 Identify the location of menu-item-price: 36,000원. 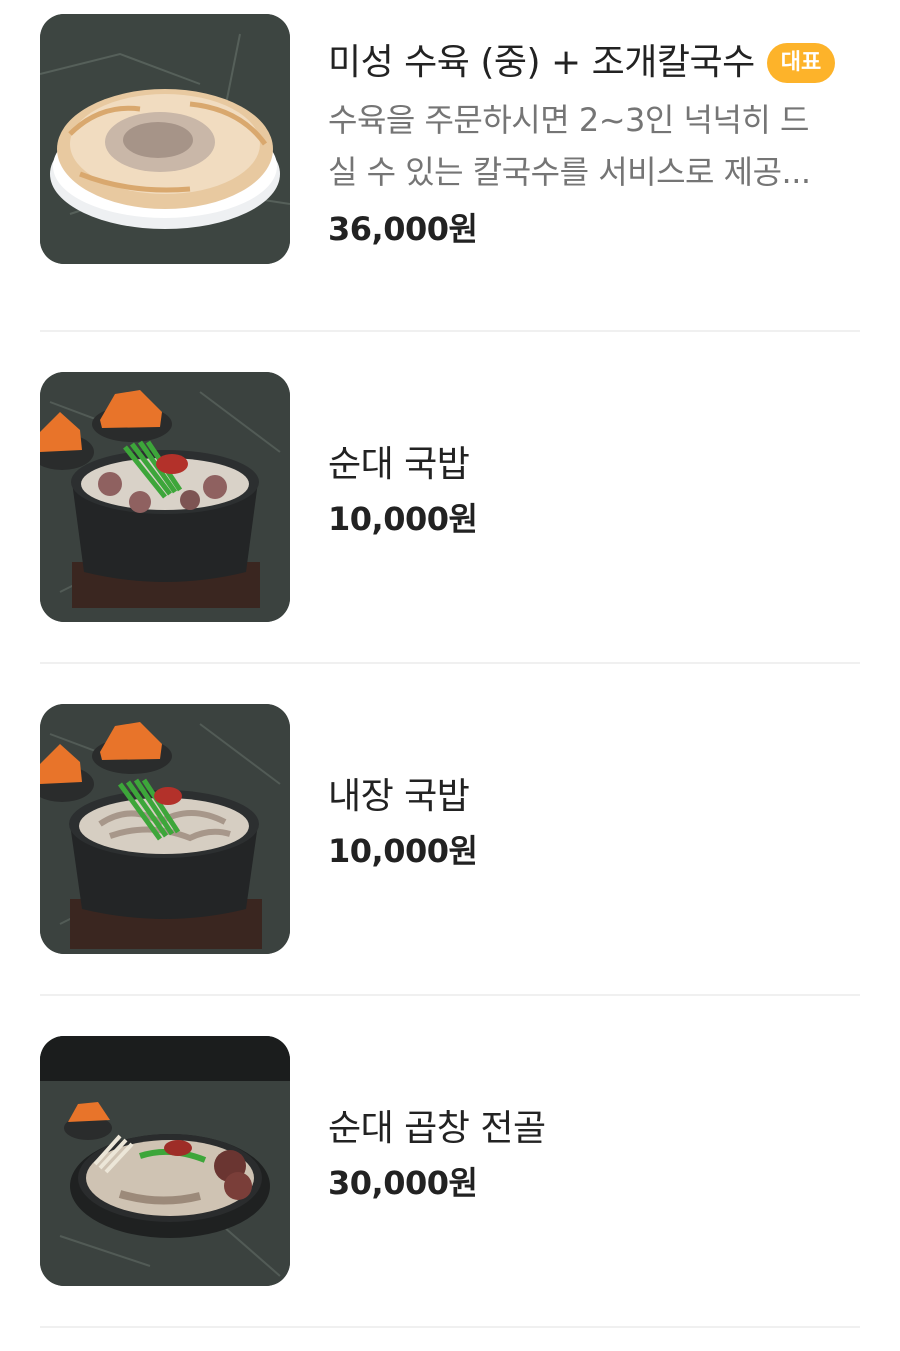
(403, 229).